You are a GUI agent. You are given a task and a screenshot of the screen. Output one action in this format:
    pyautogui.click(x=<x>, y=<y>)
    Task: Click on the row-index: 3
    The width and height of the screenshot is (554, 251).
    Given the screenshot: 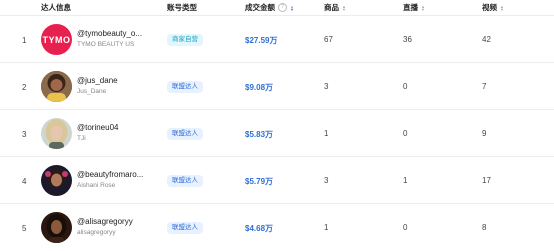 What is the action you would take?
    pyautogui.click(x=24, y=134)
    